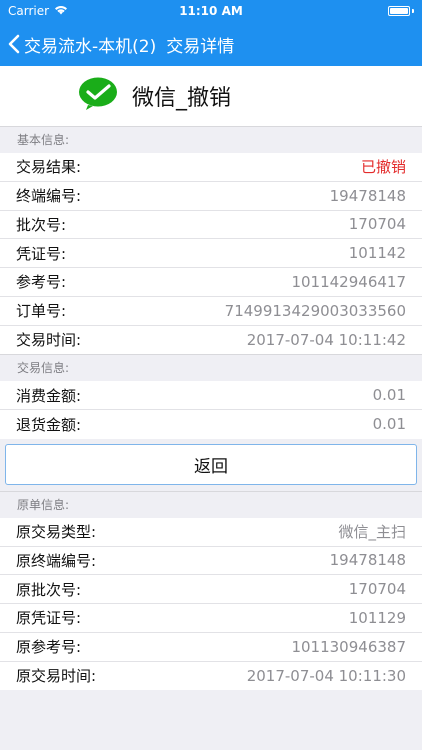 The height and width of the screenshot is (750, 422). I want to click on table-row: 交易时间: 2017-07-04 10:11:42, so click(211, 340).